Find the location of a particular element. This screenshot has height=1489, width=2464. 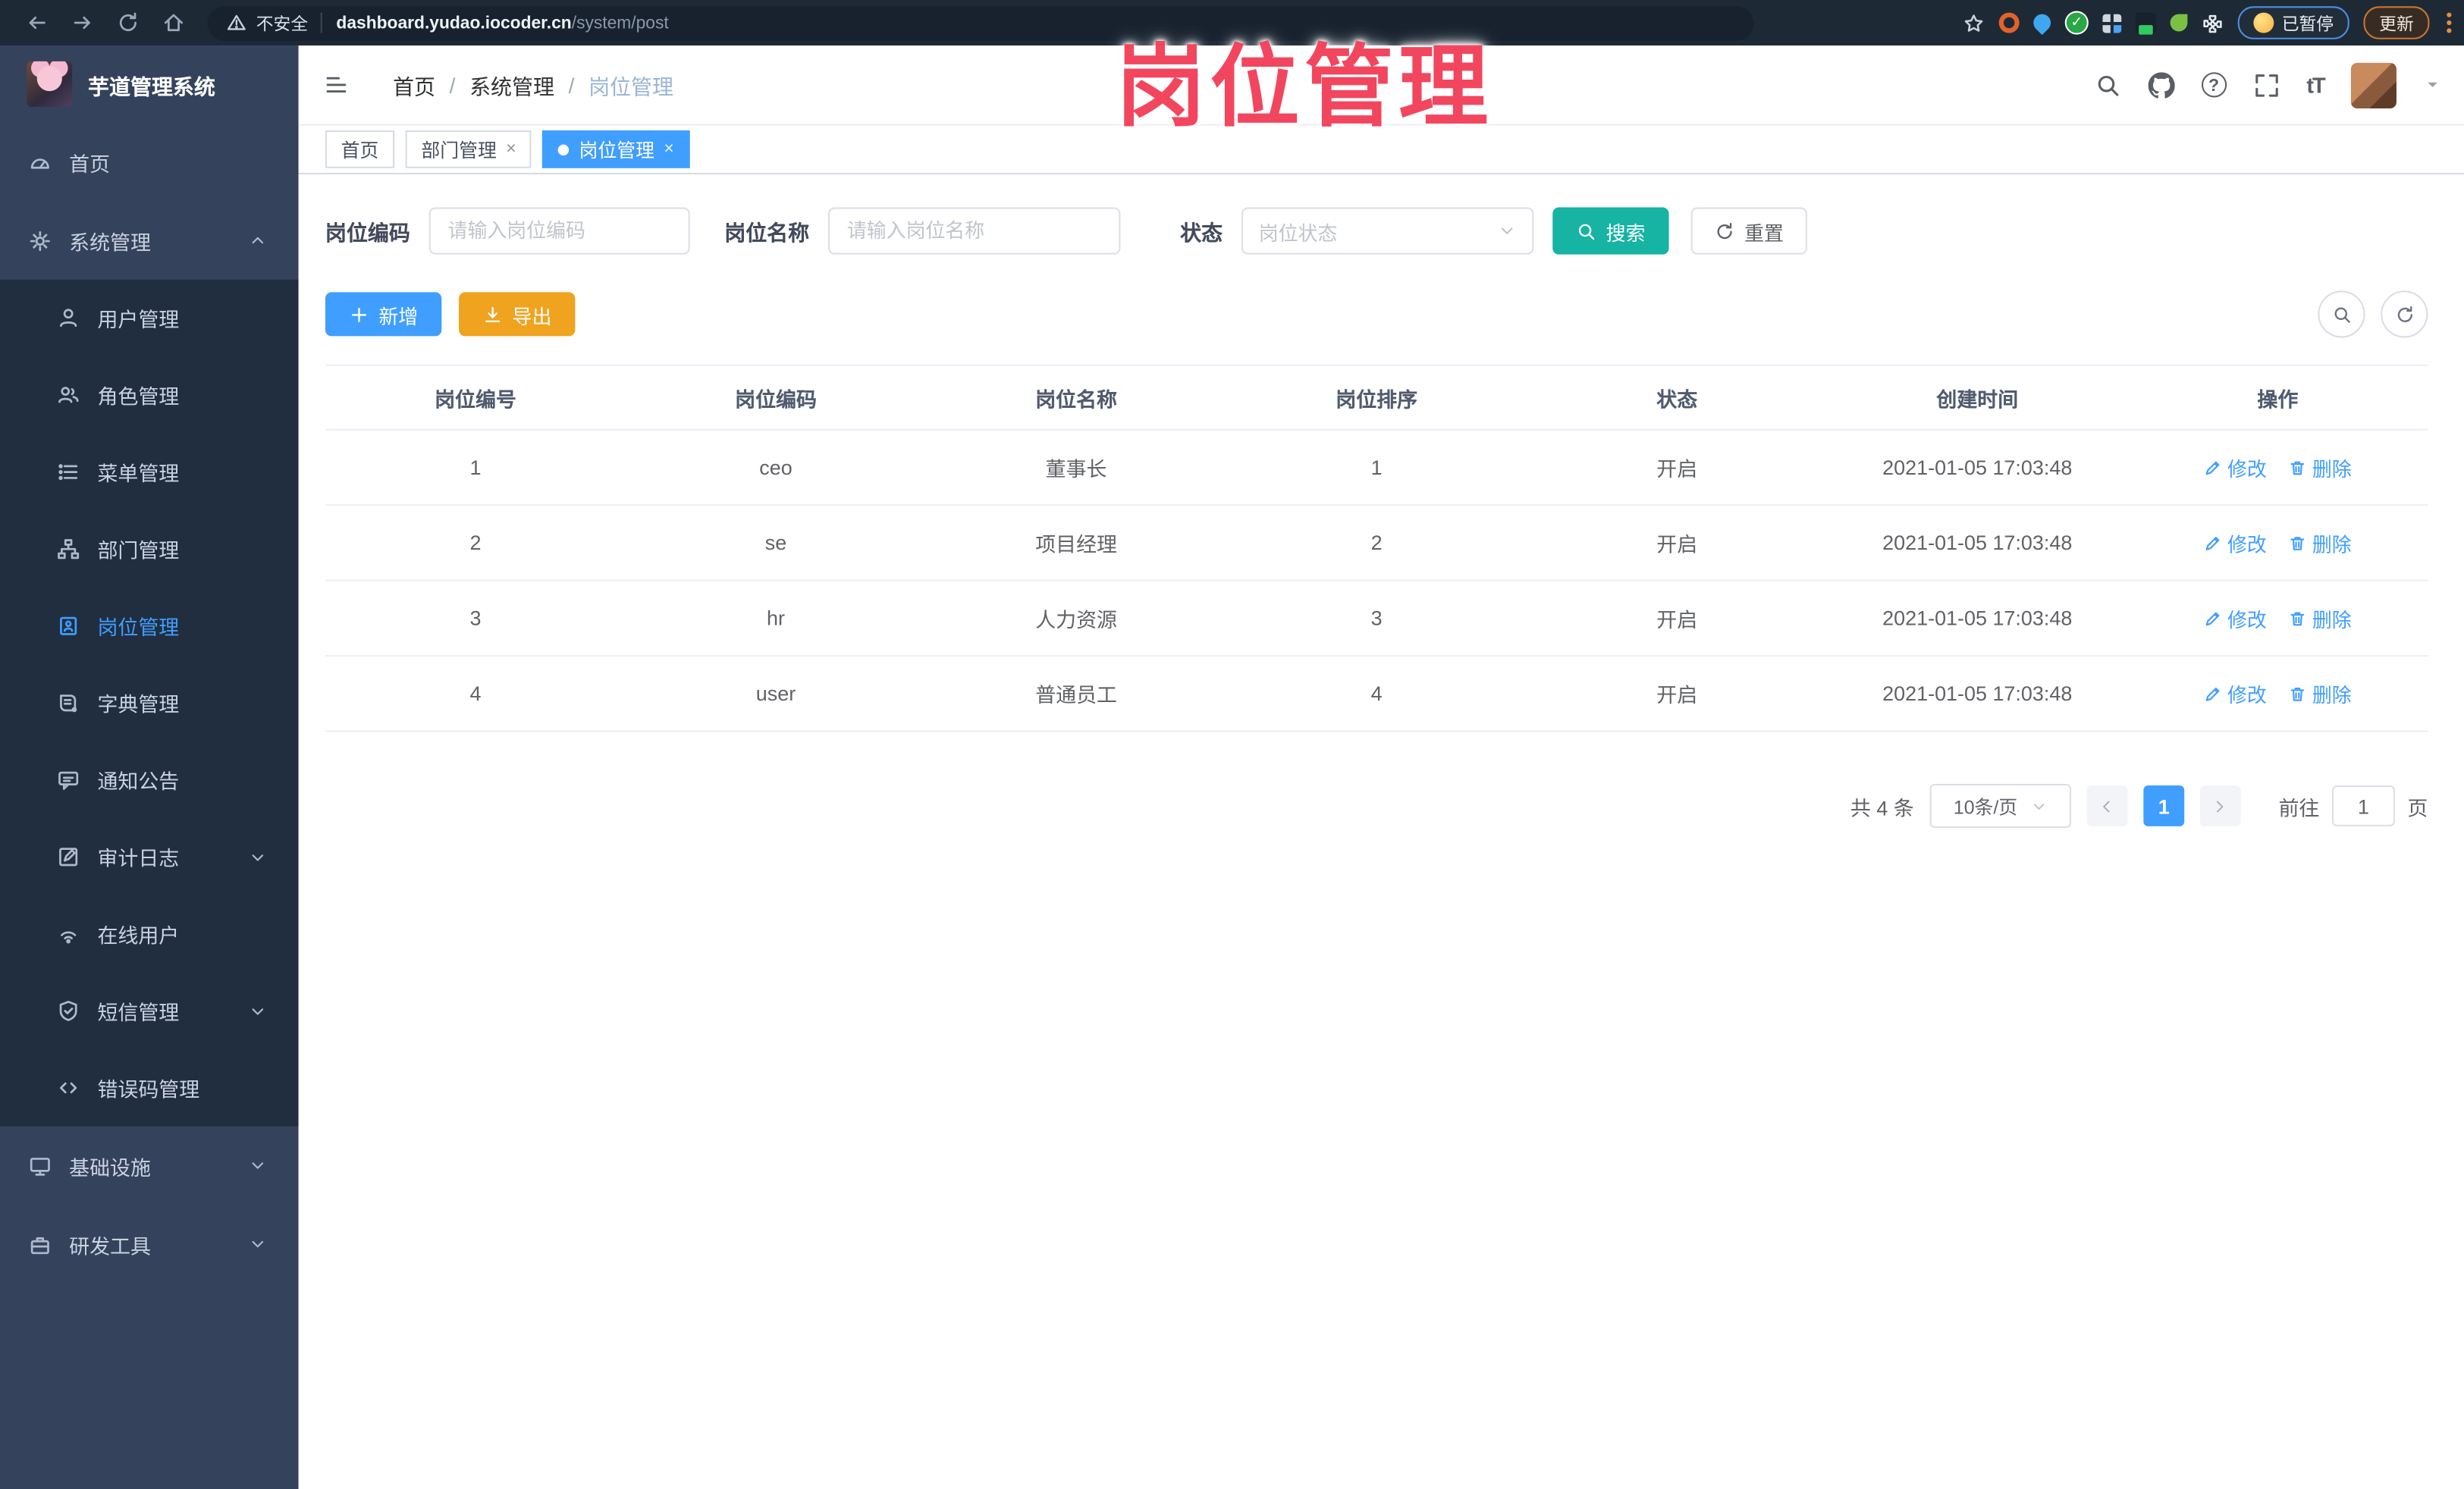

app-logo: 芋道管理系统 is located at coordinates (149, 84).